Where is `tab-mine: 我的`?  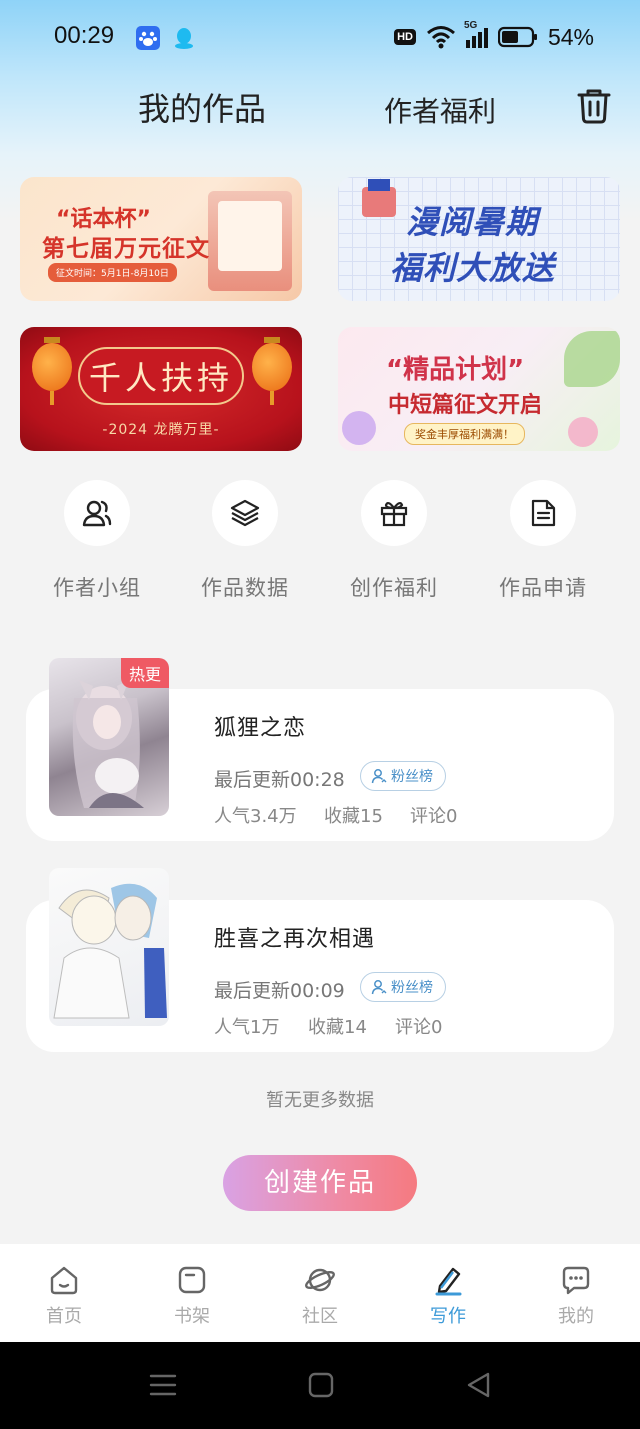
tab-mine: 我的 is located at coordinates (576, 1293).